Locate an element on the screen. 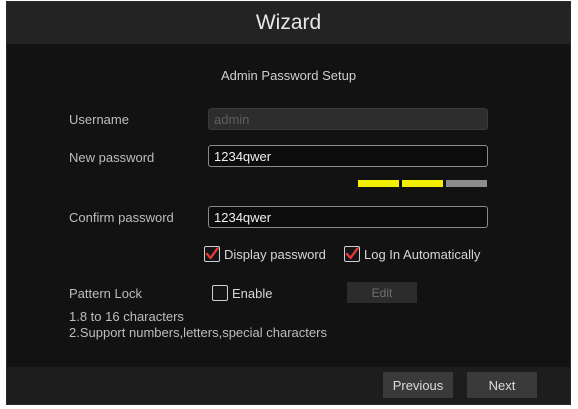 Image resolution: width=578 pixels, height=409 pixels. password-rule-1: 1.8 to 16 characters is located at coordinates (126, 316).